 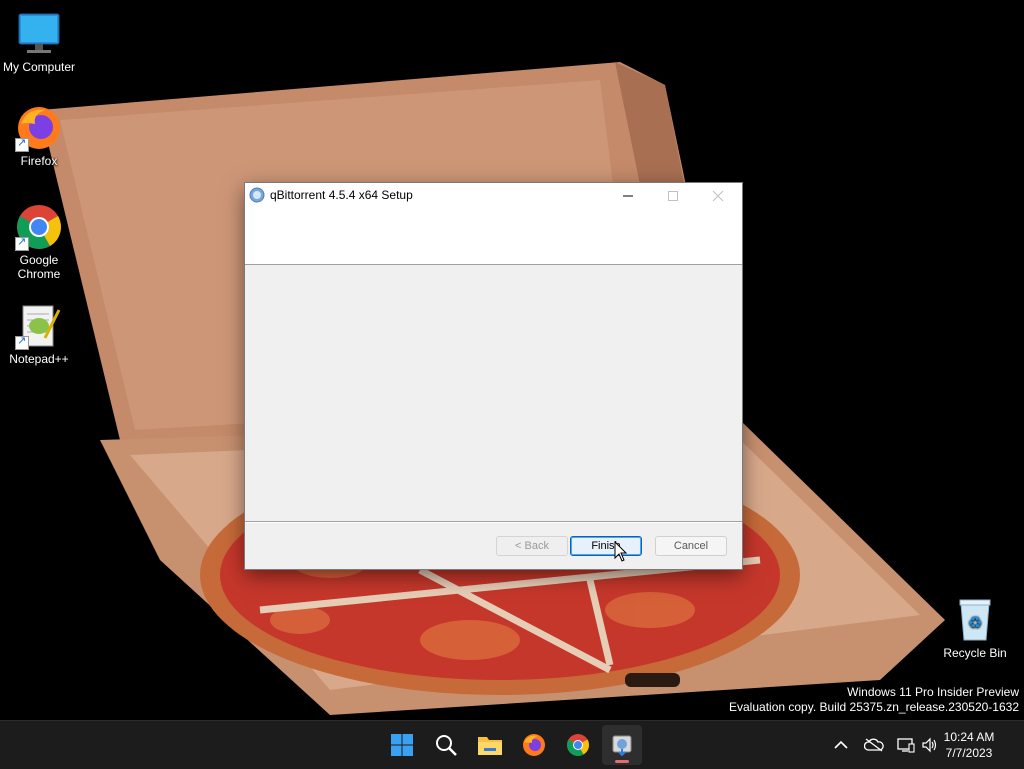 I want to click on close-button, so click(x=717, y=195).